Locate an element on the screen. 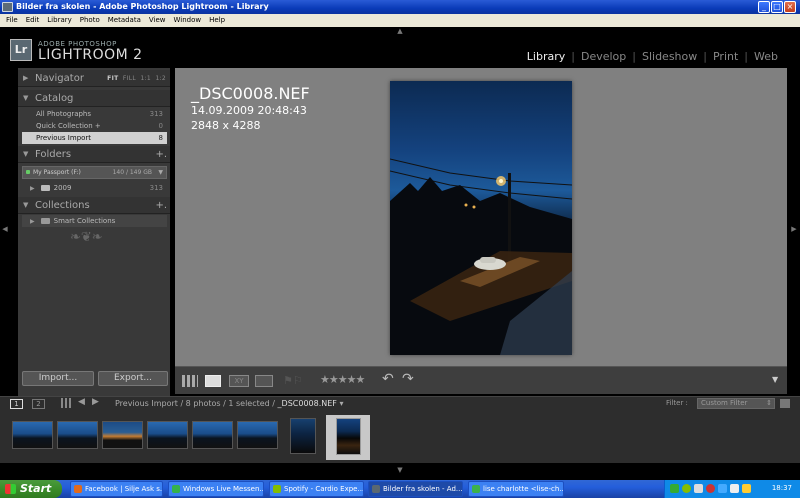  panel-end-ornament-icon: ❧❦❧ is located at coordinates (86, 237).